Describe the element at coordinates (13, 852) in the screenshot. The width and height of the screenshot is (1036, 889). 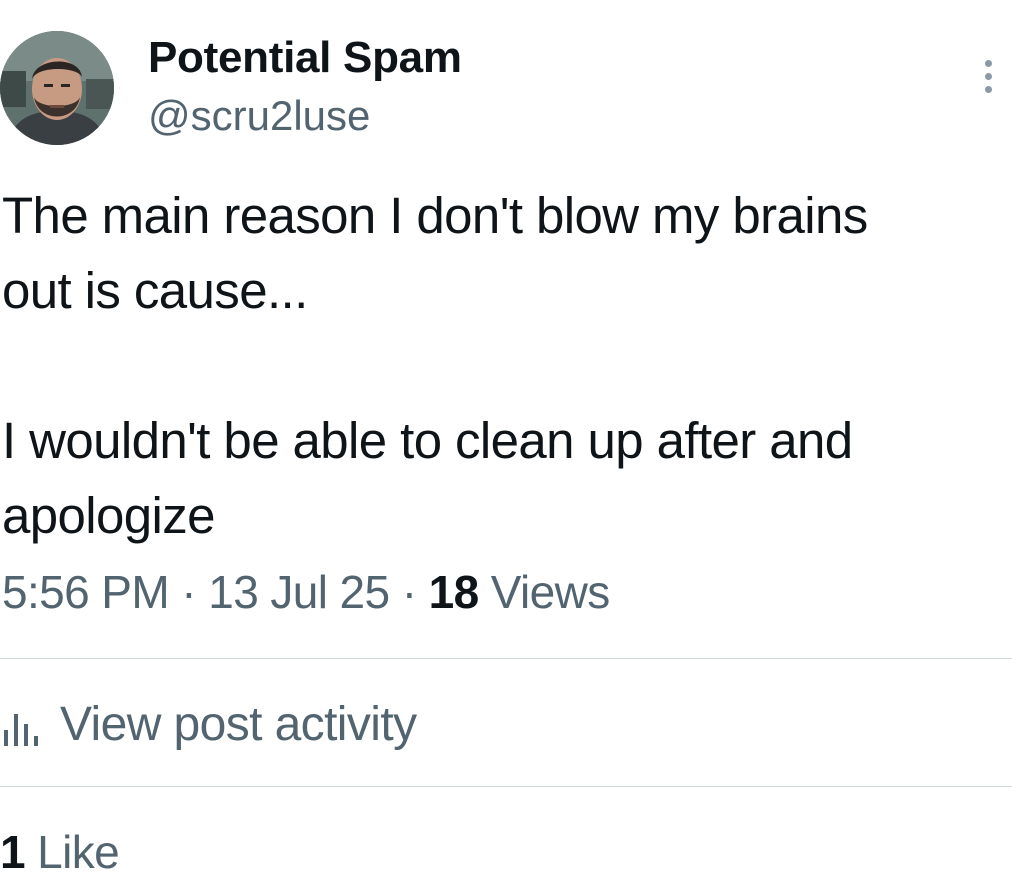
I see `likes-count: 1` at that location.